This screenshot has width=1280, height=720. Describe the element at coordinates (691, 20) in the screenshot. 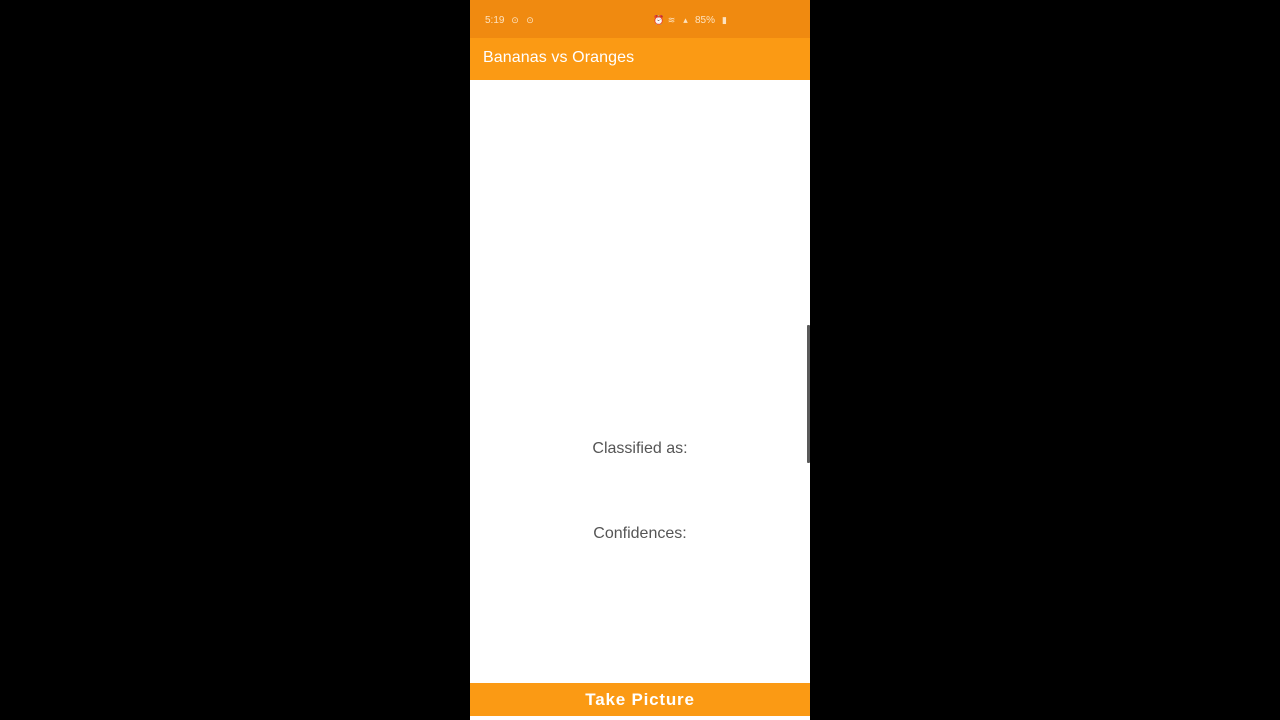

I see `status-bar-right: ⏰ ≋ ▴ 85% ▮` at that location.